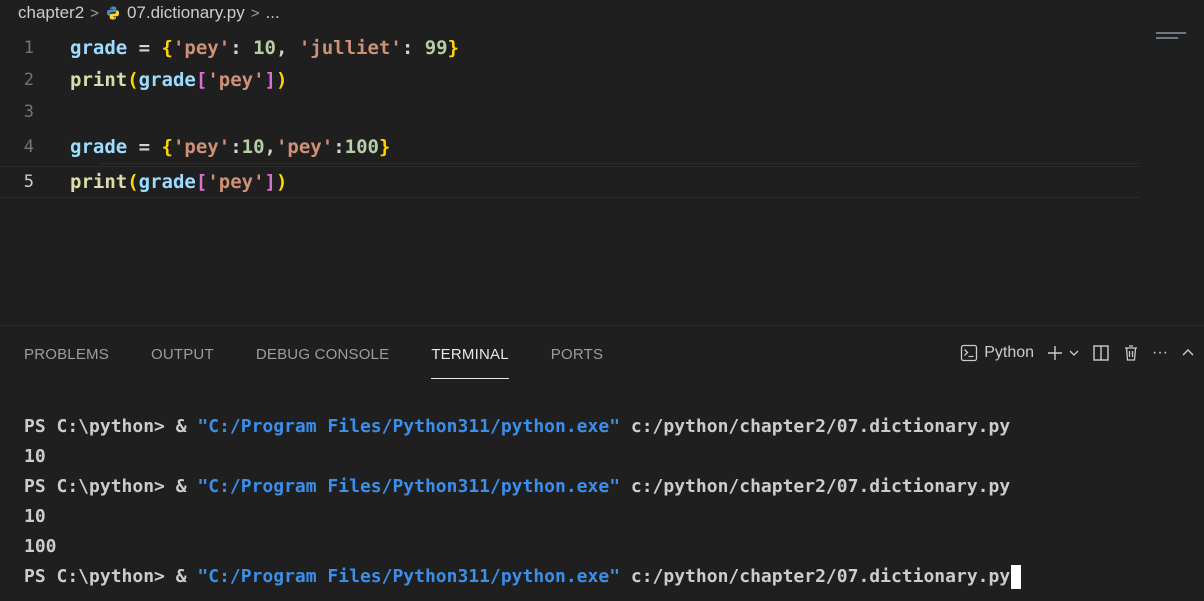 The width and height of the screenshot is (1204, 601). Describe the element at coordinates (182, 362) in the screenshot. I see `tab-output: OUTPUT` at that location.